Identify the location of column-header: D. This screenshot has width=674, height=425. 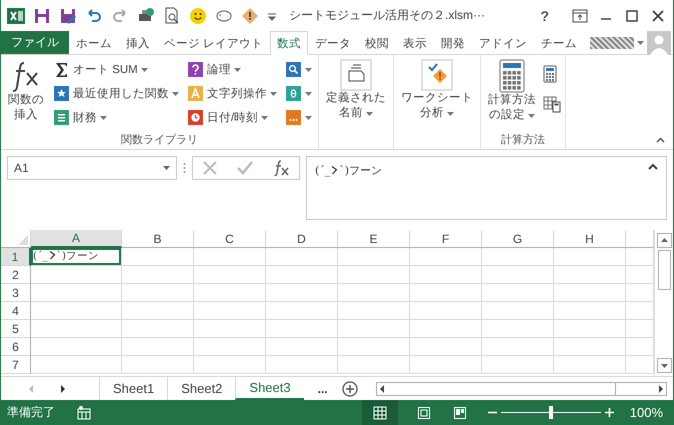
(302, 239).